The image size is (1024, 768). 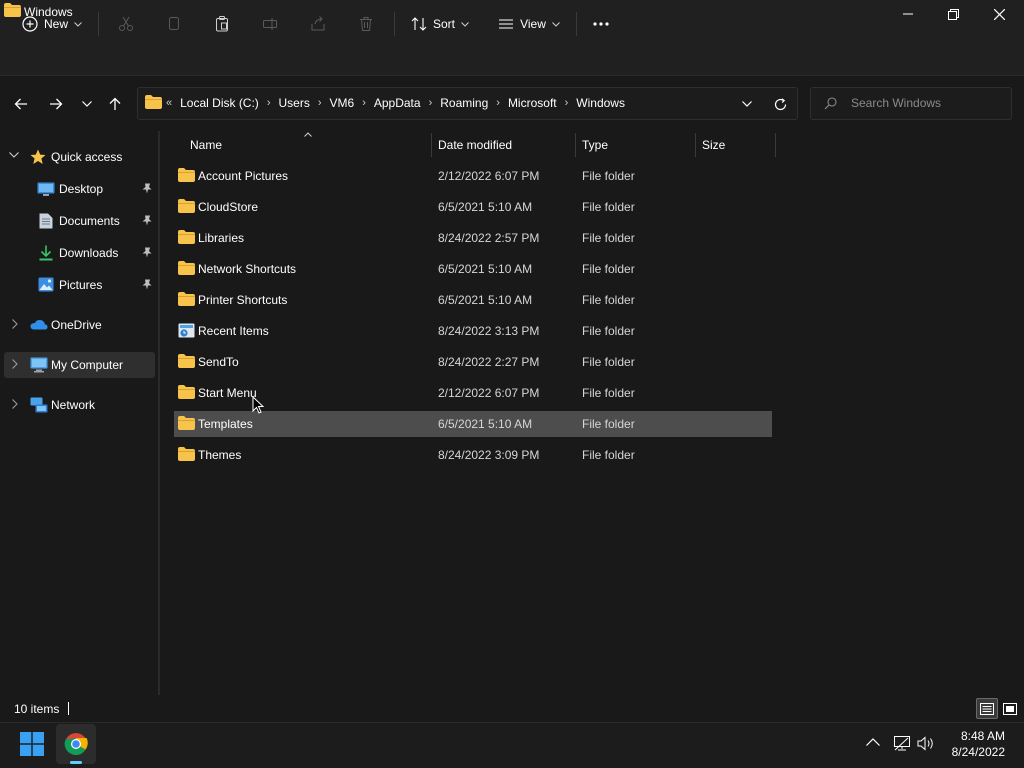 What do you see at coordinates (342, 103) in the screenshot?
I see `breadcrumb-item: VM6` at bounding box center [342, 103].